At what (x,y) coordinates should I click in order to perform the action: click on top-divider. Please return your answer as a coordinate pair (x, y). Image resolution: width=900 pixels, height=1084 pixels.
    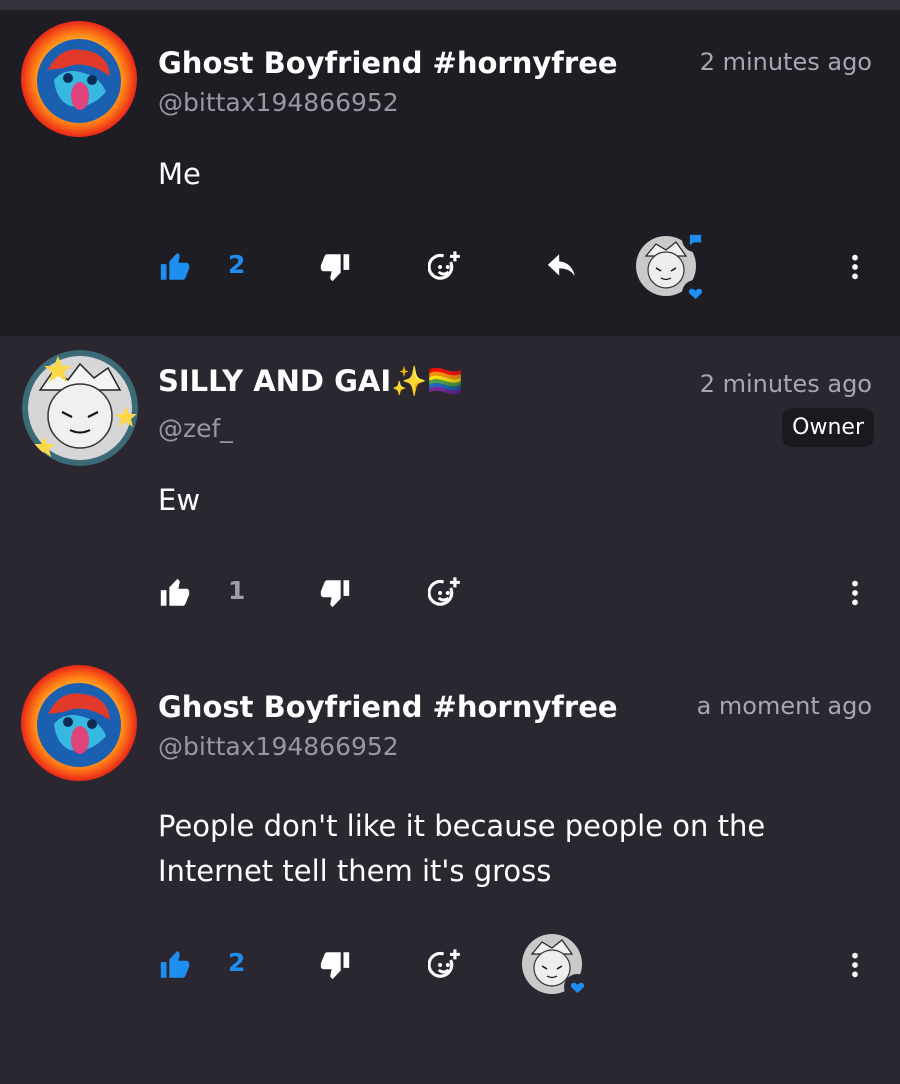
    Looking at the image, I should click on (450, 5).